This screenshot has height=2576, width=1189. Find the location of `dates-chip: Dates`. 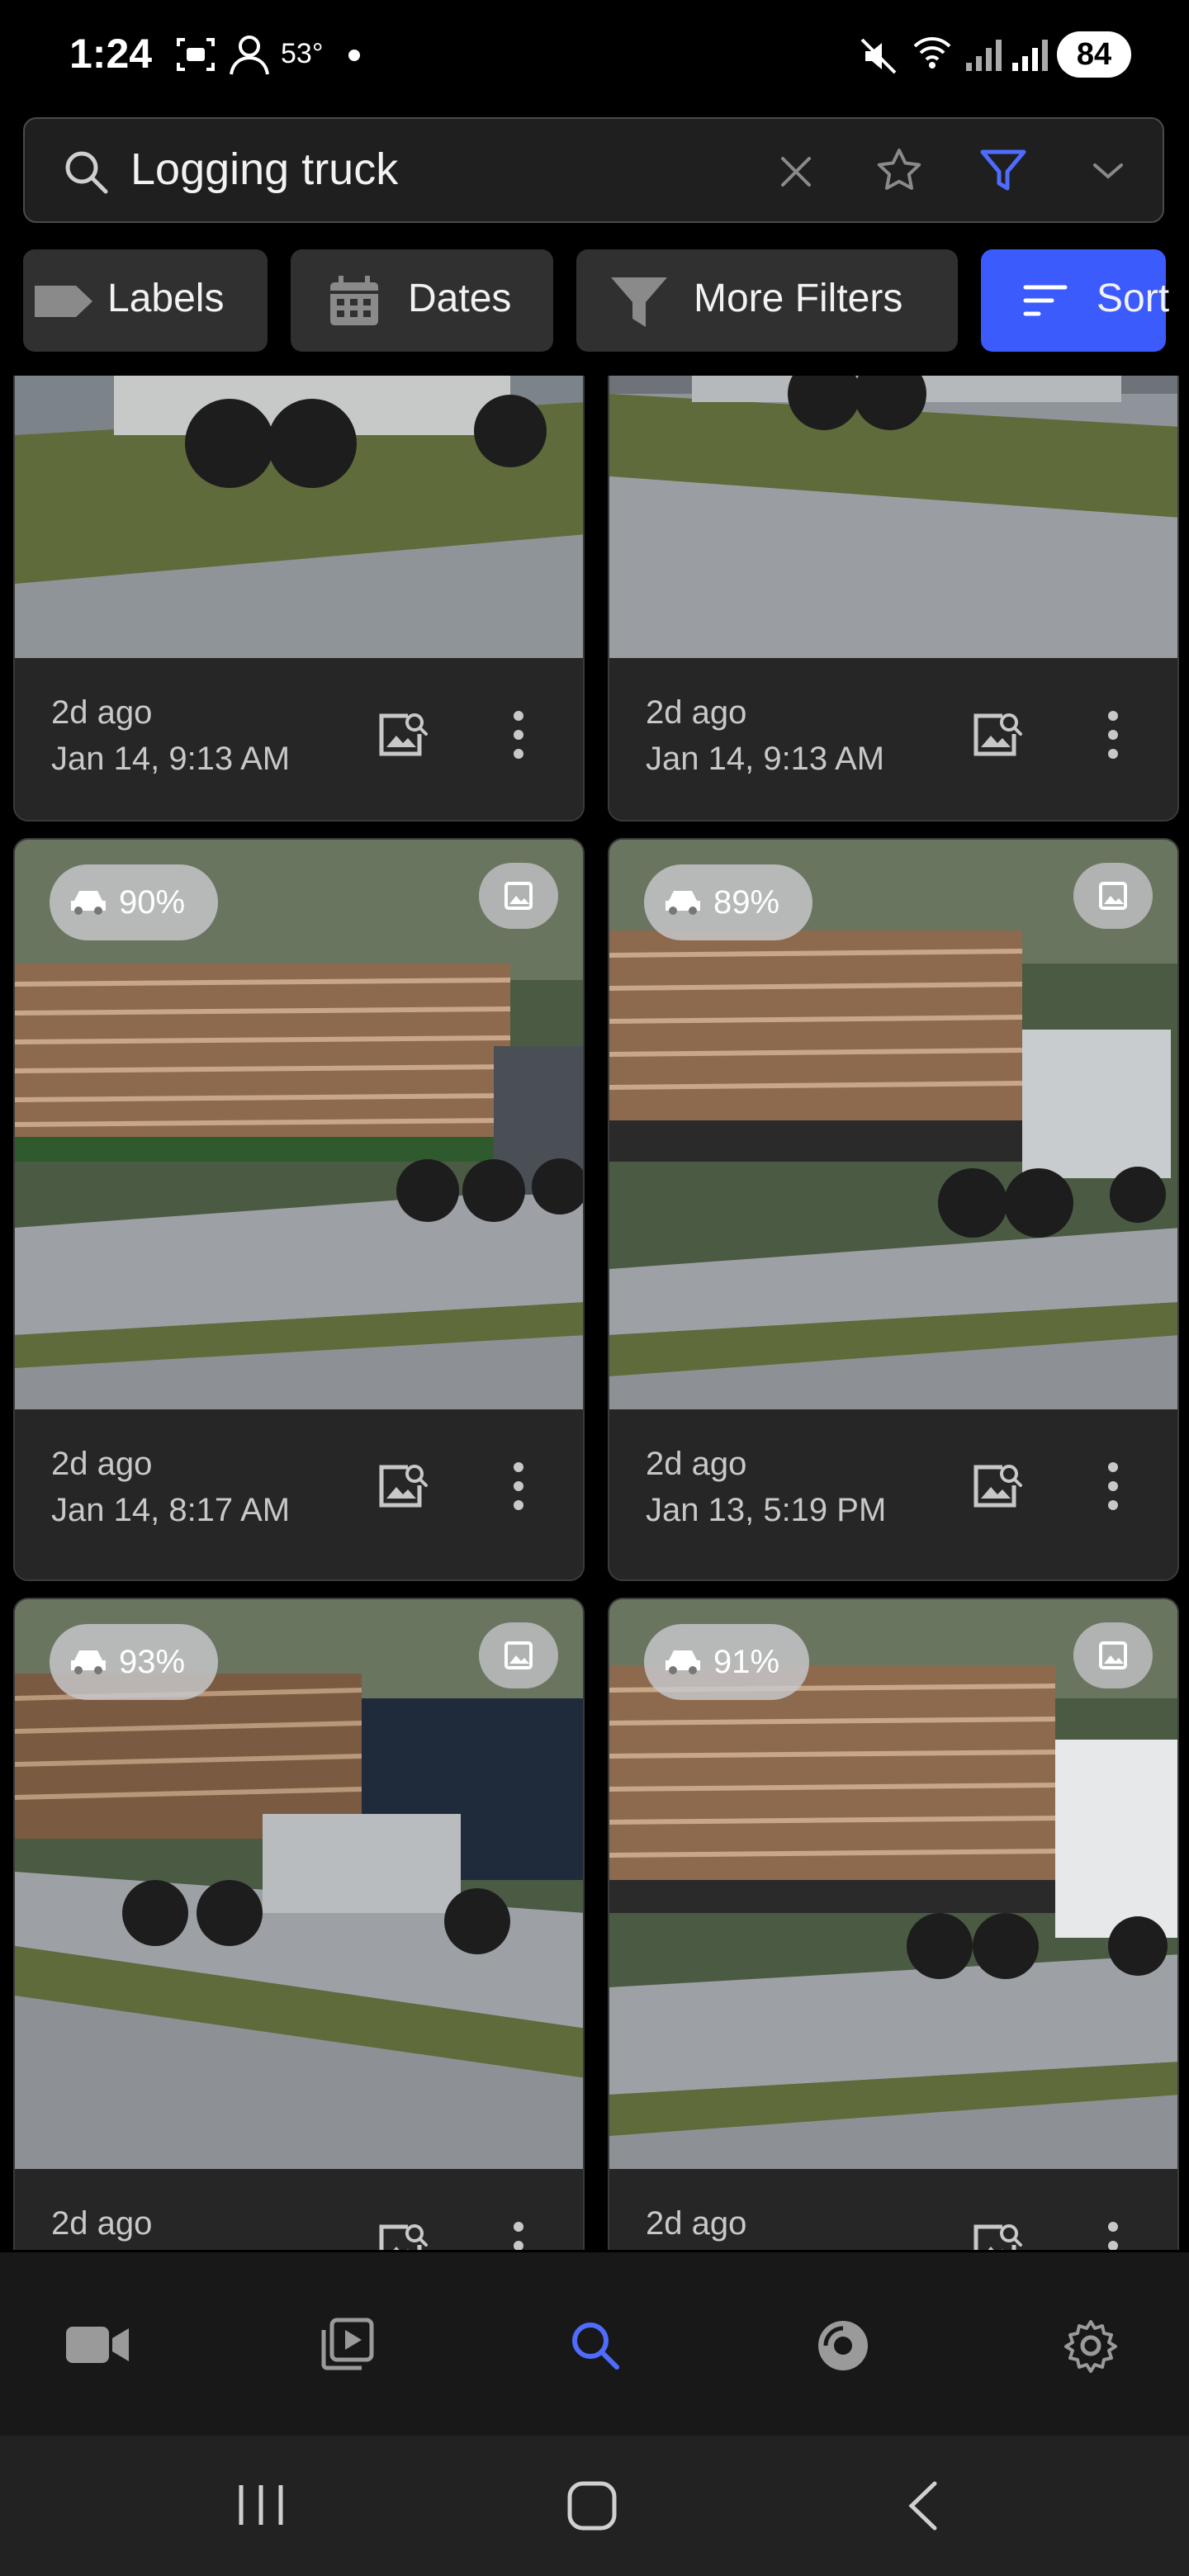

dates-chip: Dates is located at coordinates (422, 300).